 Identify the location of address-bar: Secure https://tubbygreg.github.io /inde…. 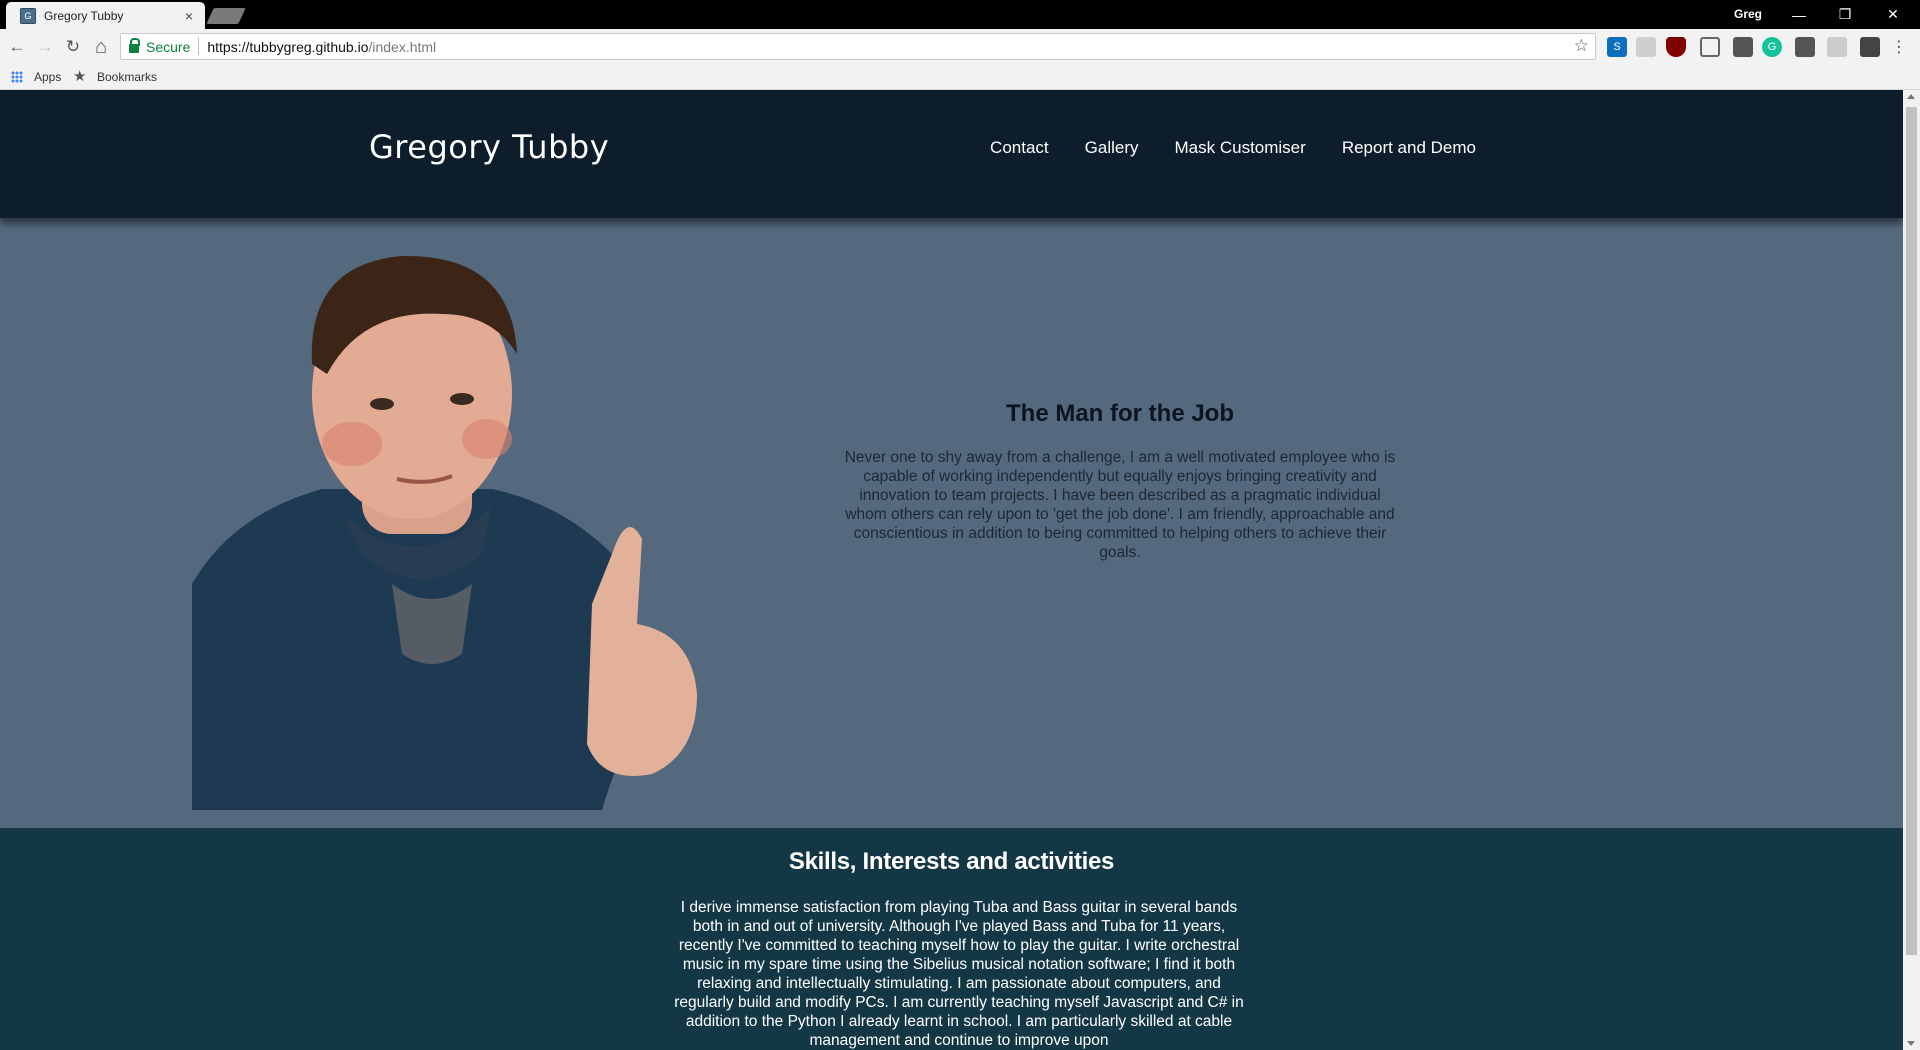
(858, 46).